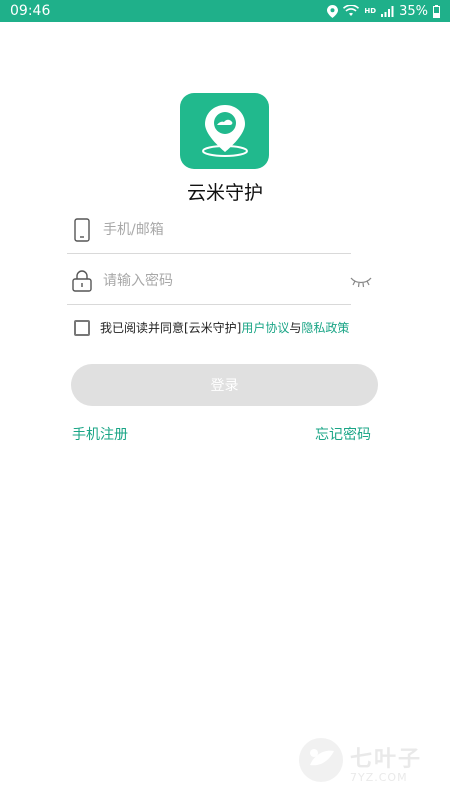 The width and height of the screenshot is (450, 800). I want to click on battery-percent: 35%, so click(413, 11).